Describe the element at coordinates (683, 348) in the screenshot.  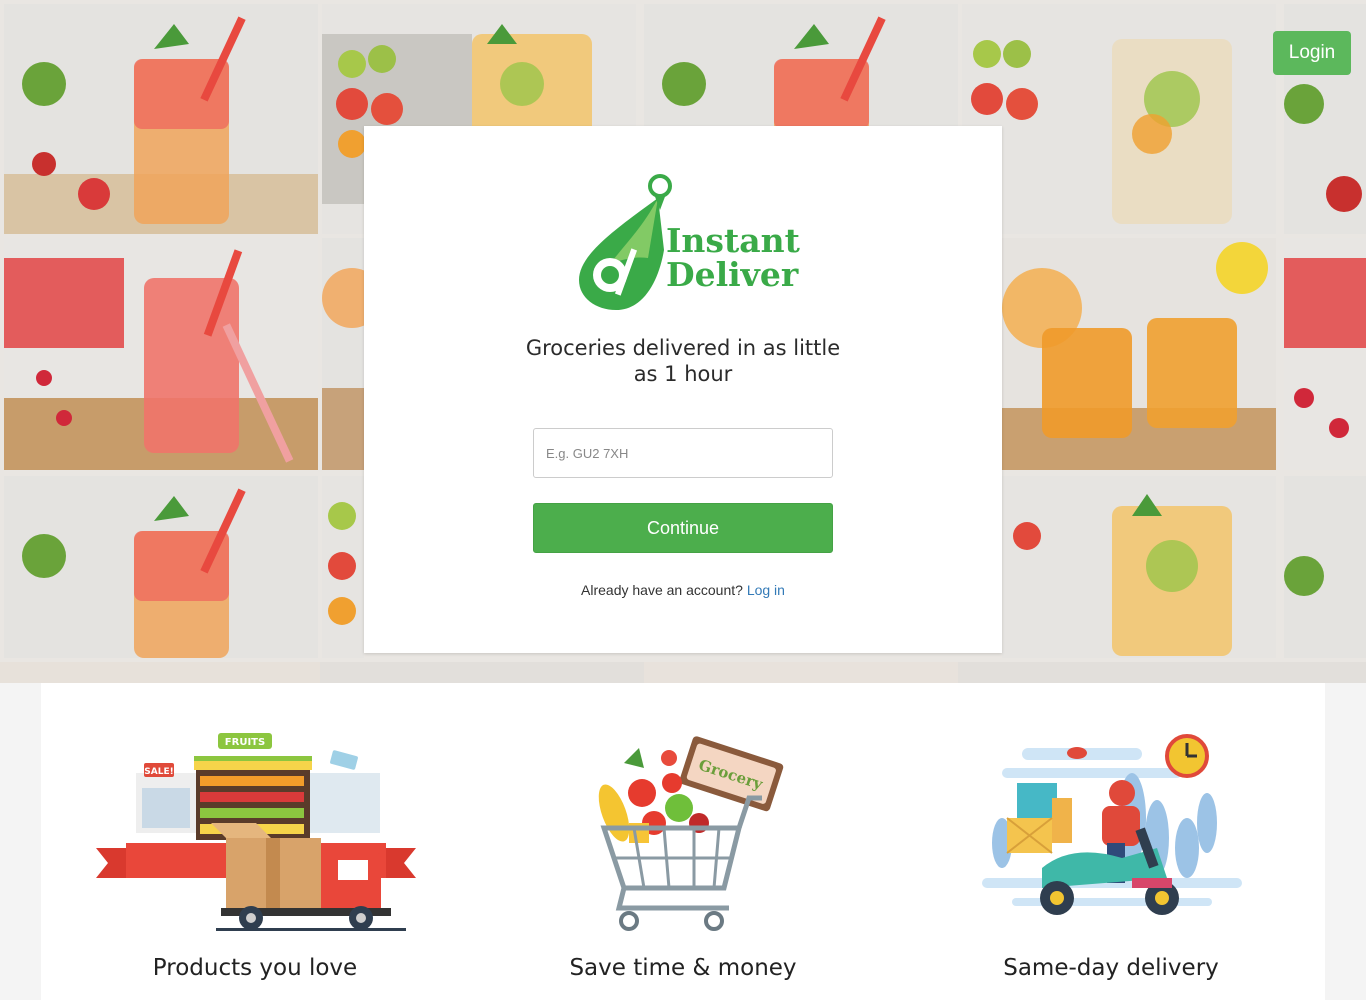
I see `tagline-line1: Groceries delivered in as little` at that location.